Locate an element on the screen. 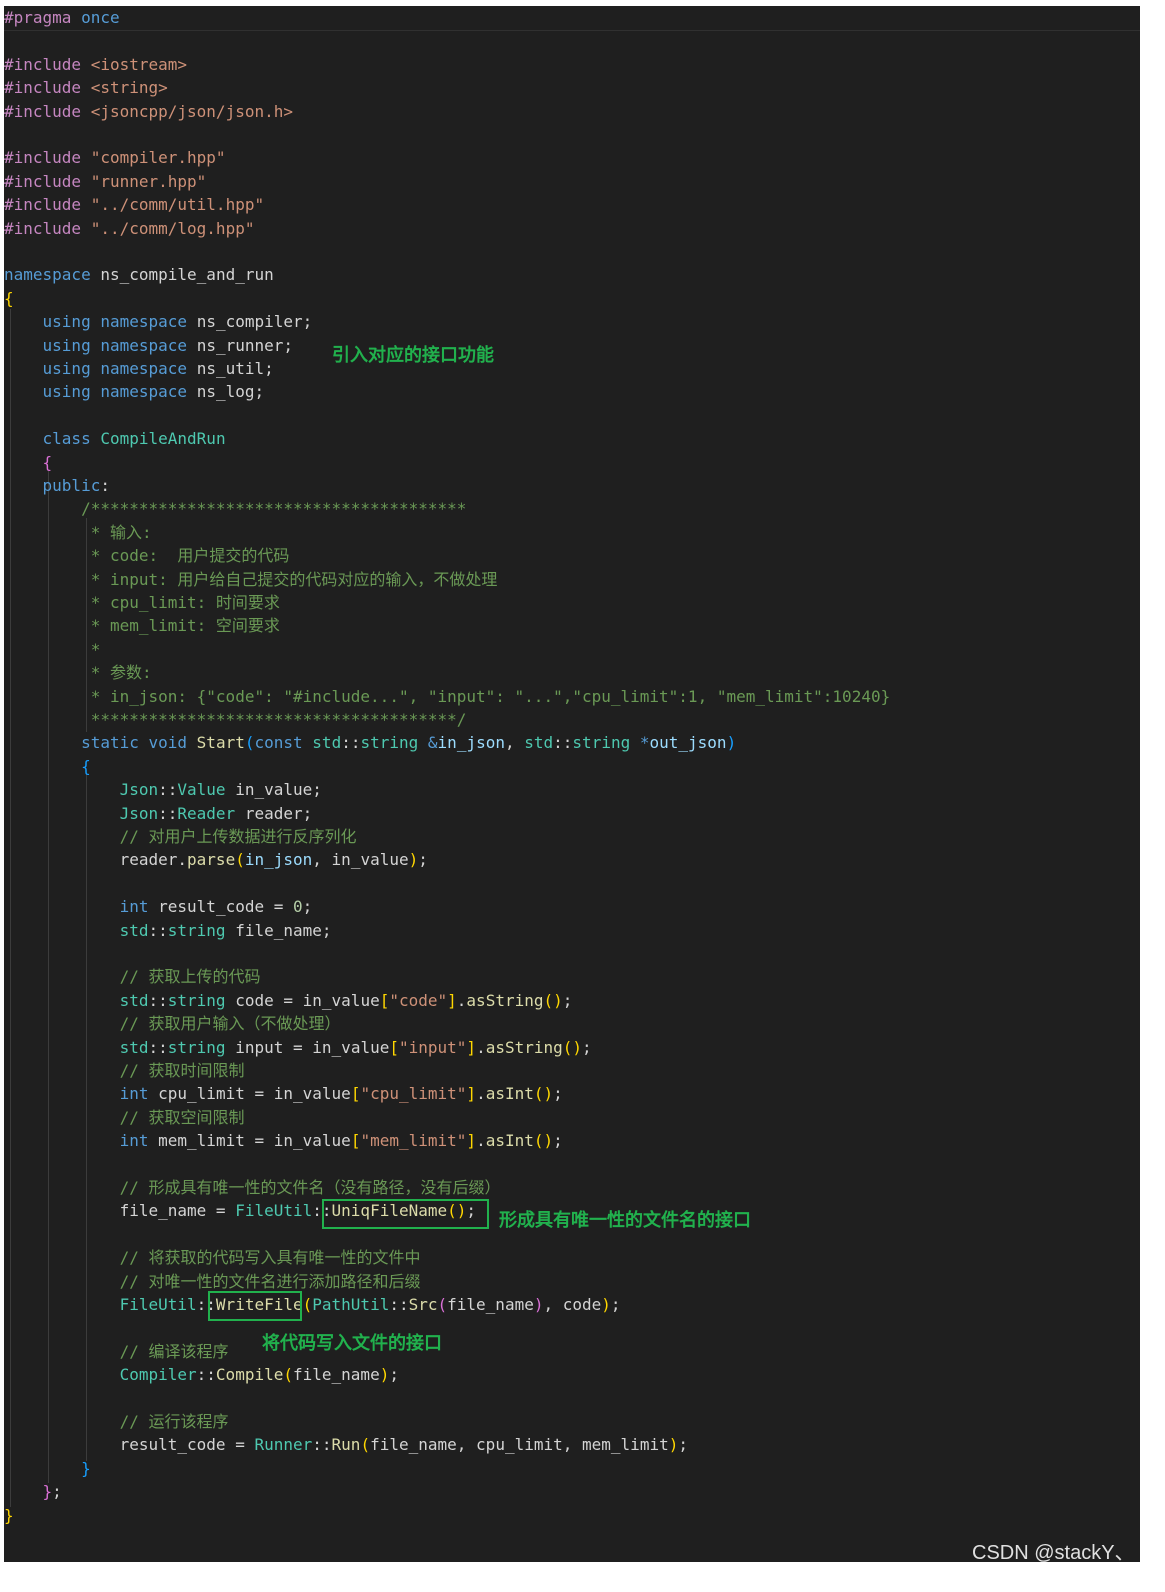  code-token: "runner.hpp" is located at coordinates (148, 181).